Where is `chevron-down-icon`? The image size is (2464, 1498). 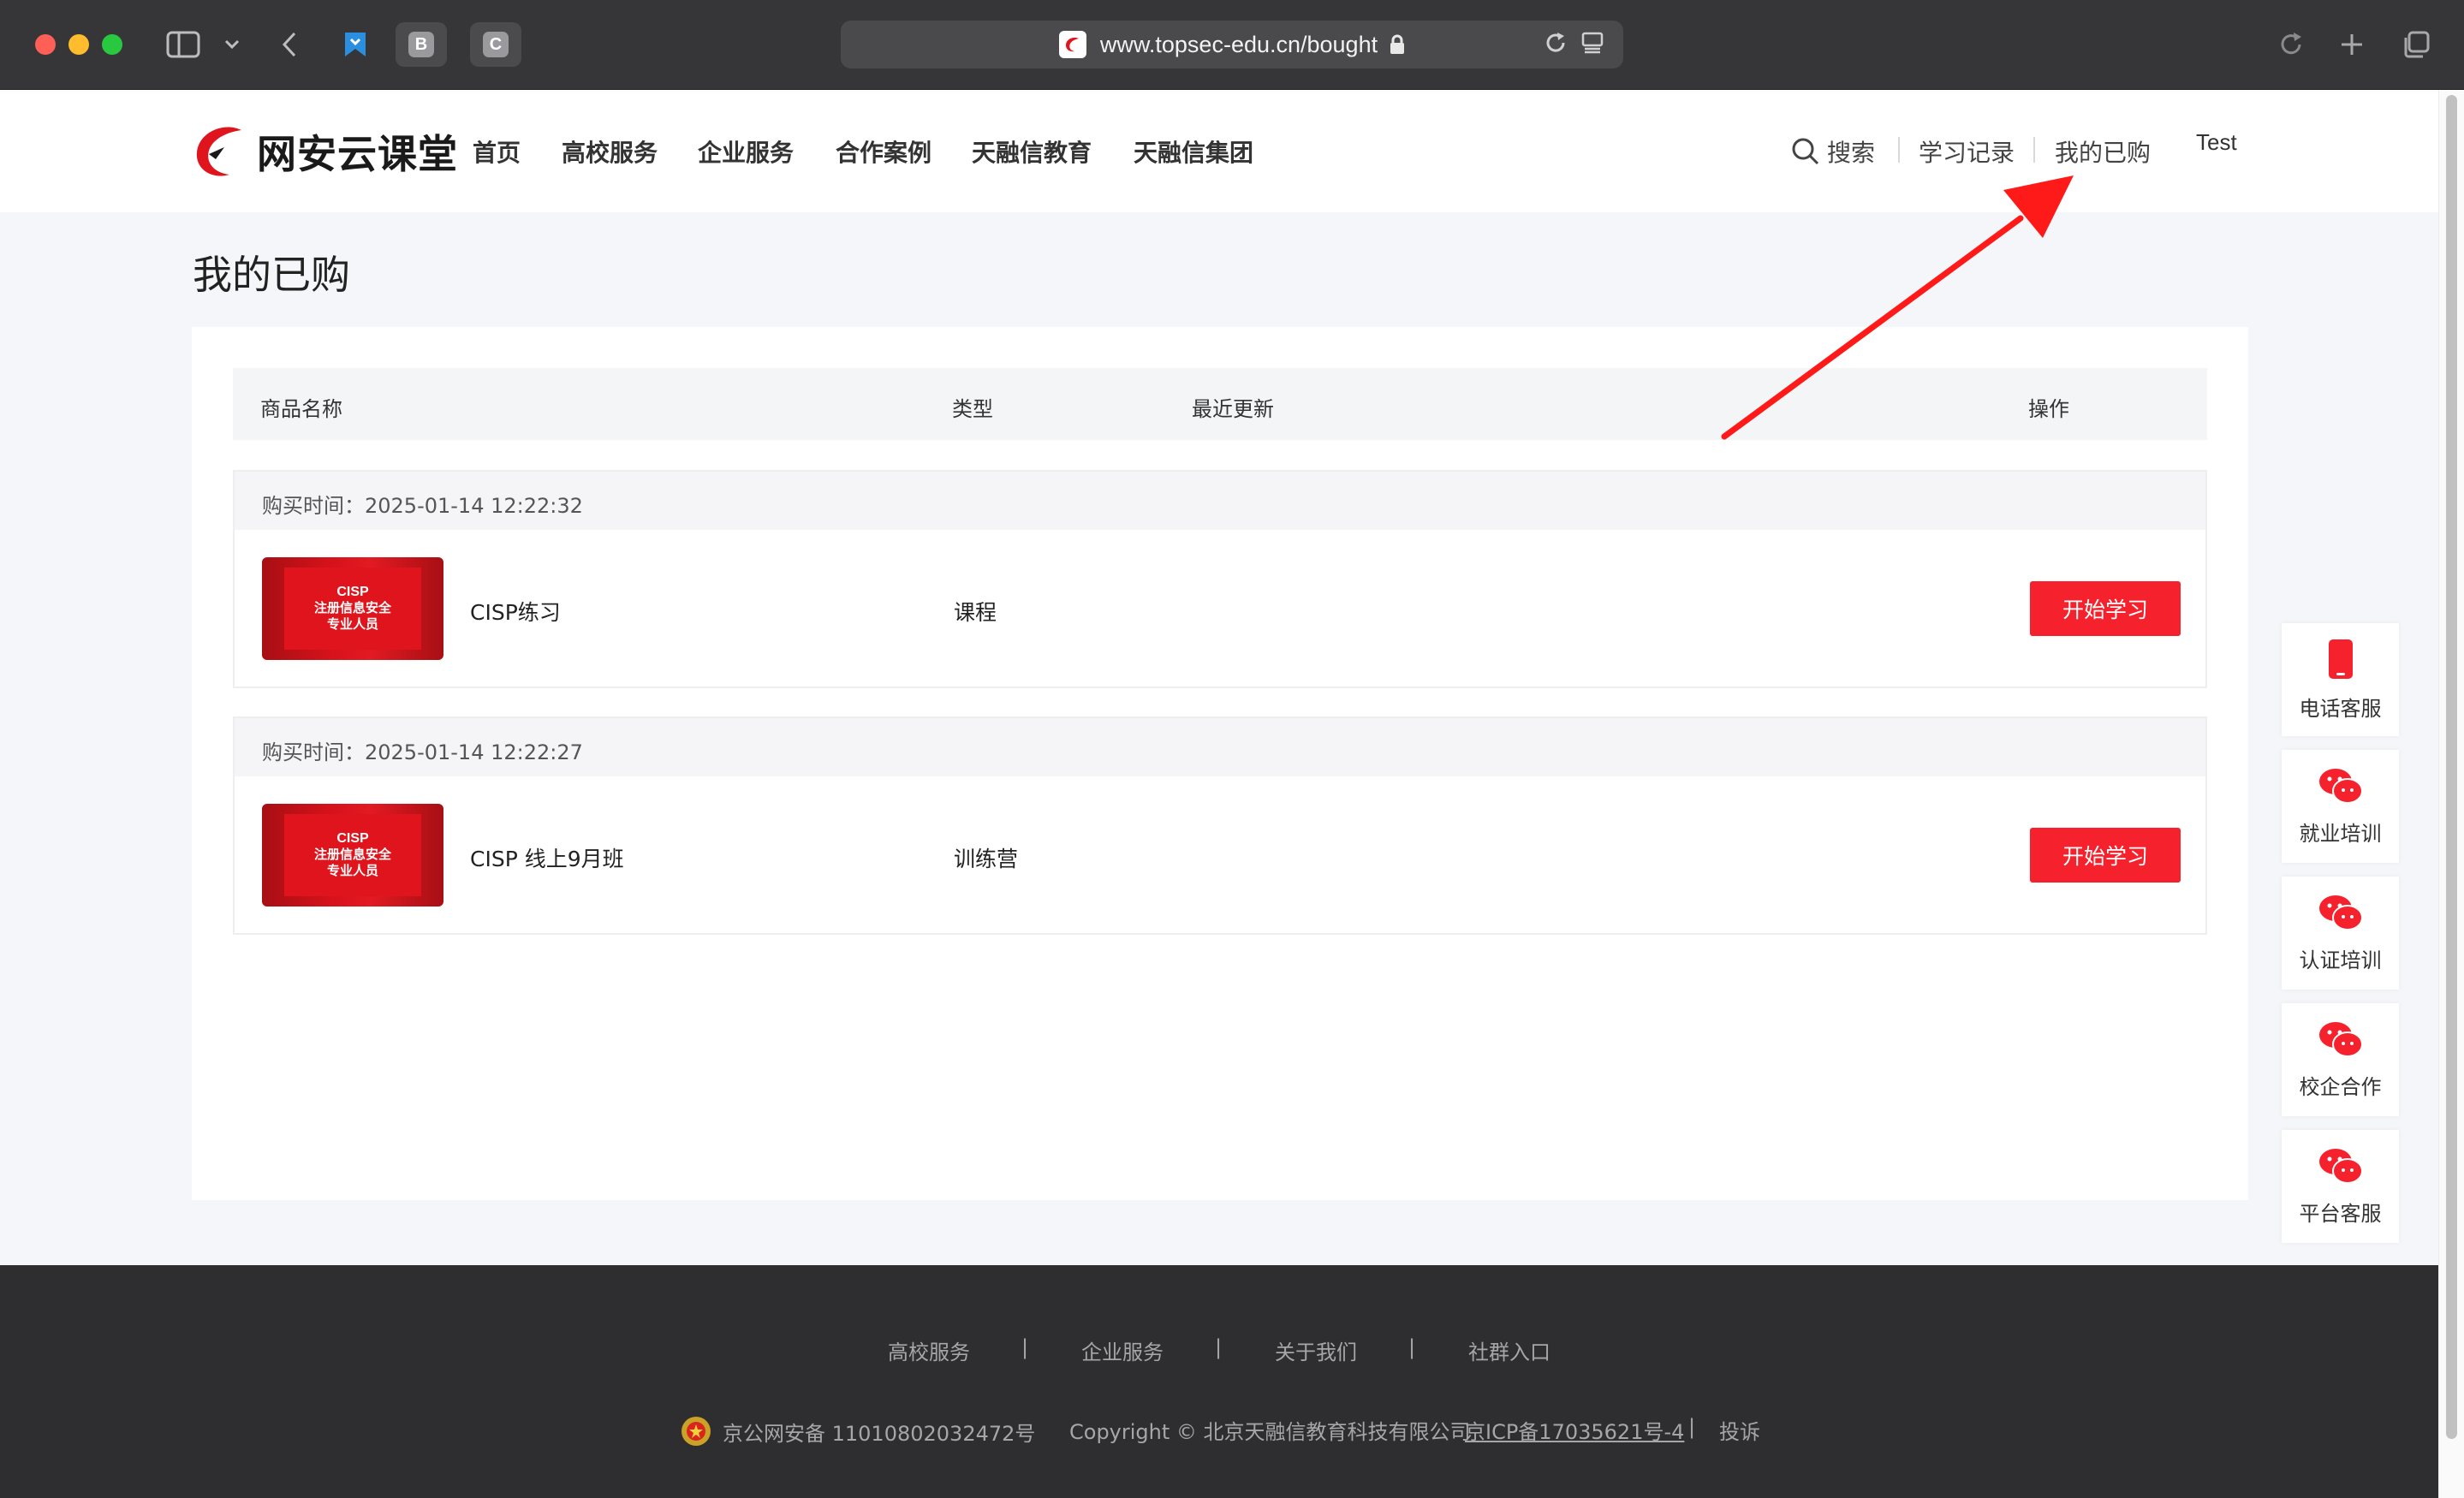 chevron-down-icon is located at coordinates (232, 44).